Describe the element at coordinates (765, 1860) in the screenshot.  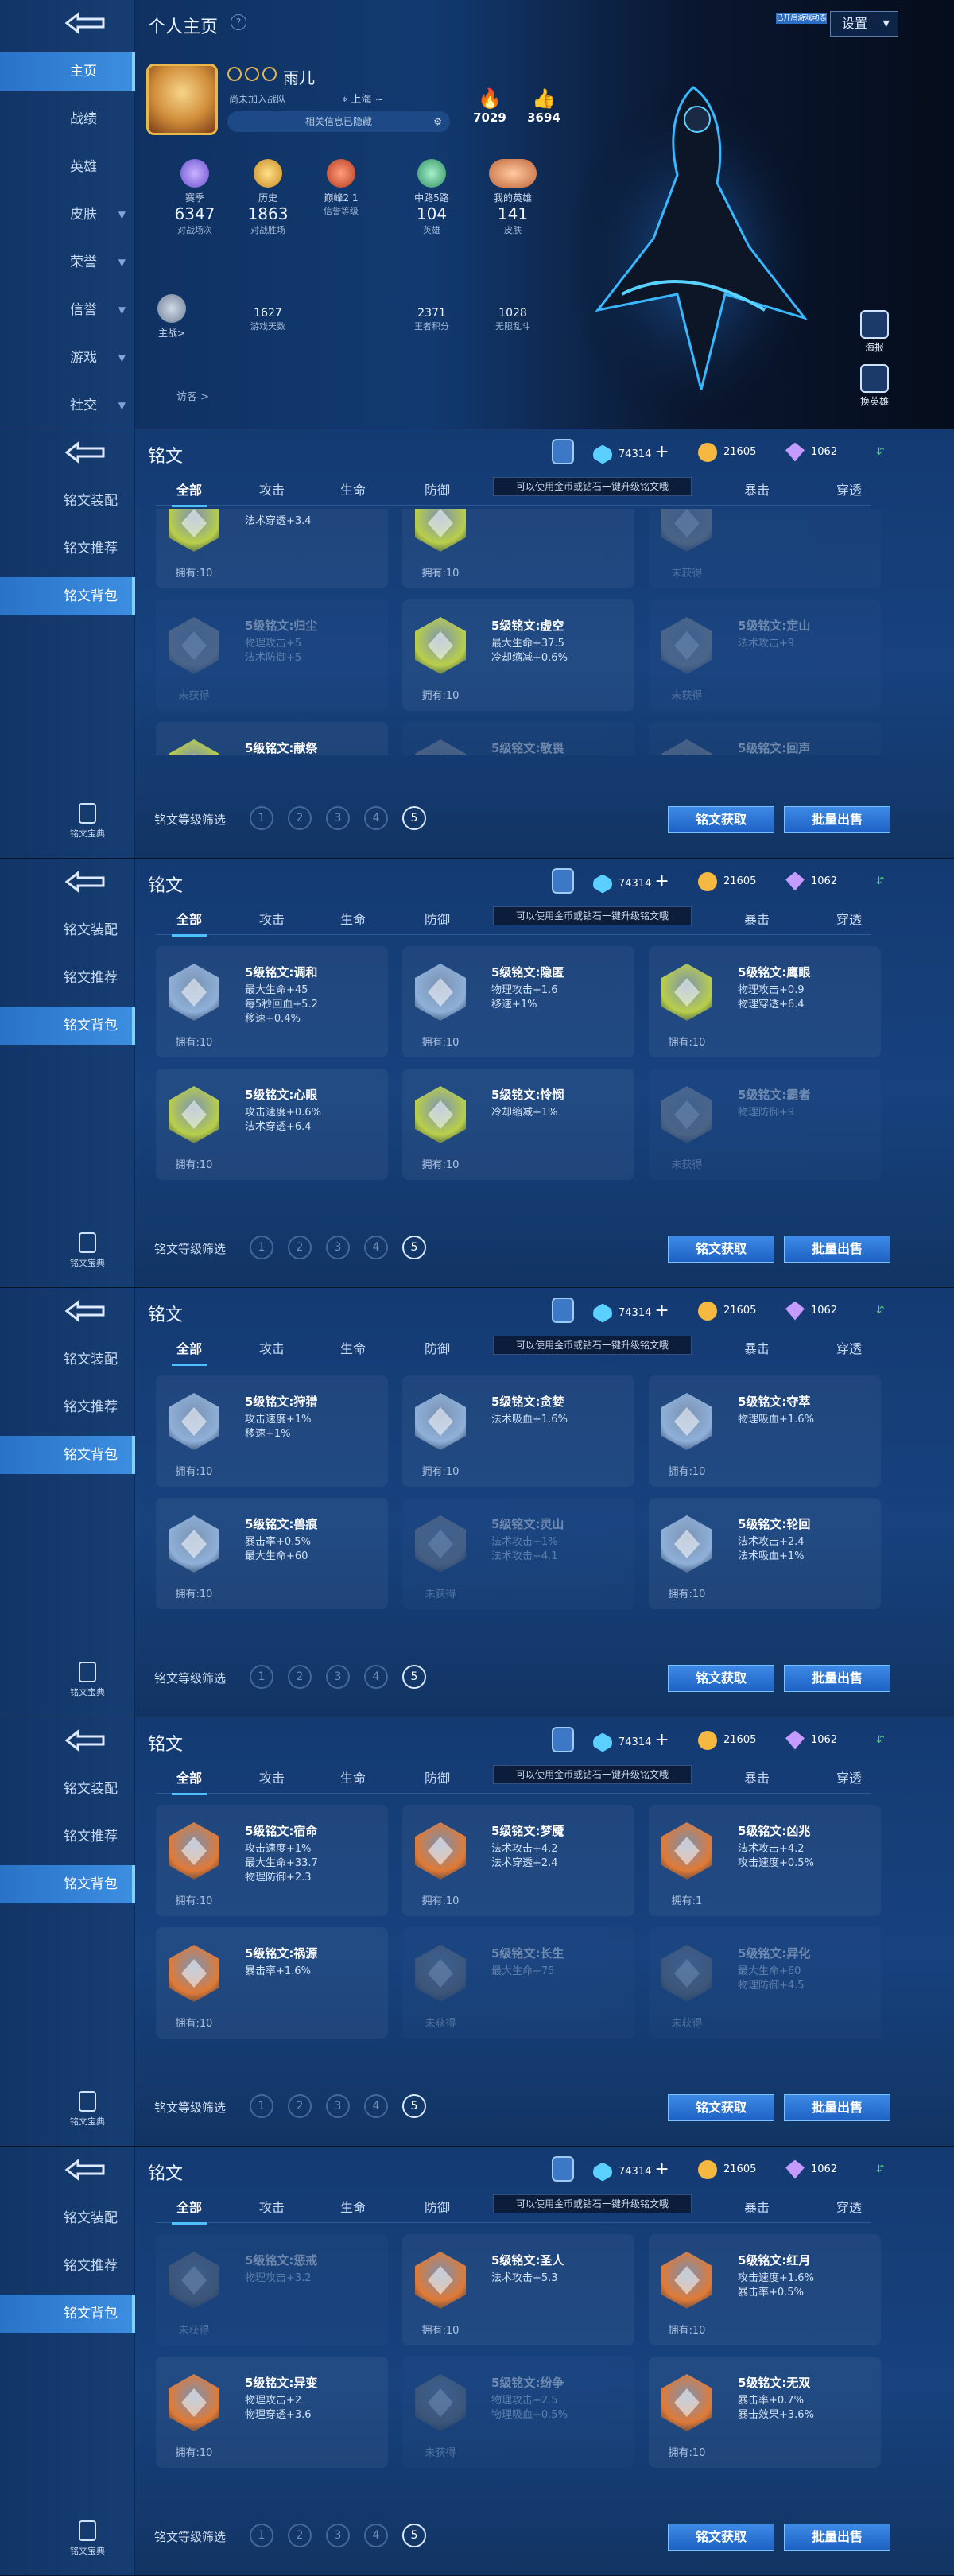
I see `rune-card: 5级铭文:凶兆 法术攻击+4.2 攻击速度+0.5% 拥有:1` at that location.